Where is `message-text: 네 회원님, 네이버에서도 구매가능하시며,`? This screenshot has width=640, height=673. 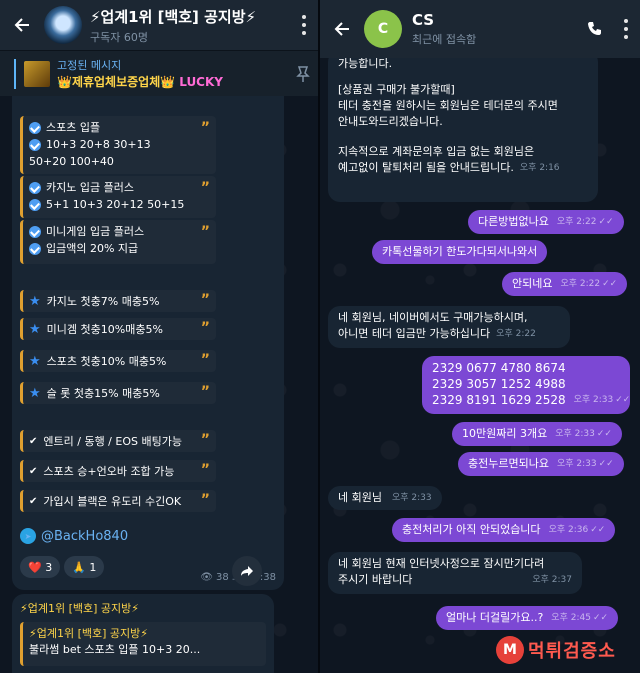
message-text: 네 회원님, 네이버에서도 구매가능하시며, is located at coordinates (433, 317).